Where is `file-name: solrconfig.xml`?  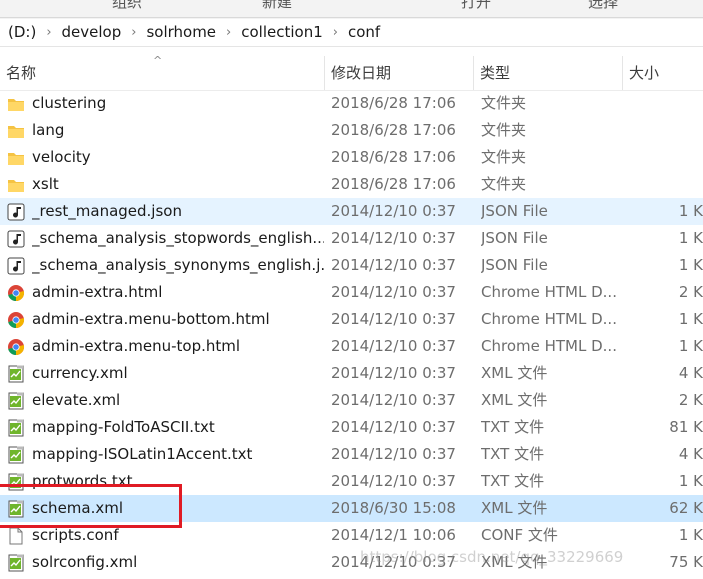 file-name: solrconfig.xml is located at coordinates (85, 562).